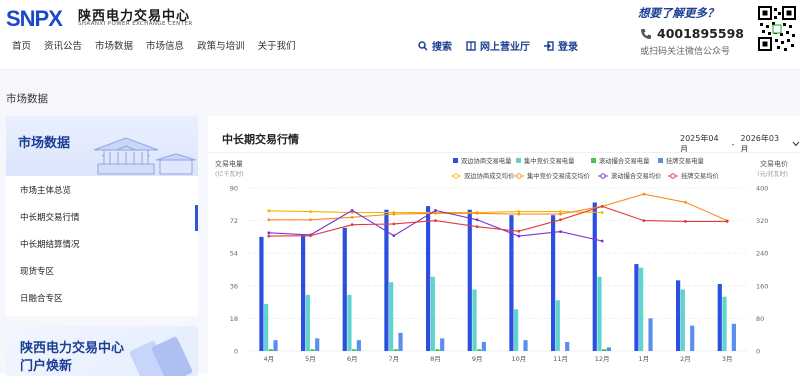  What do you see at coordinates (269, 359) in the screenshot?
I see `x-tick-label: 4月` at bounding box center [269, 359].